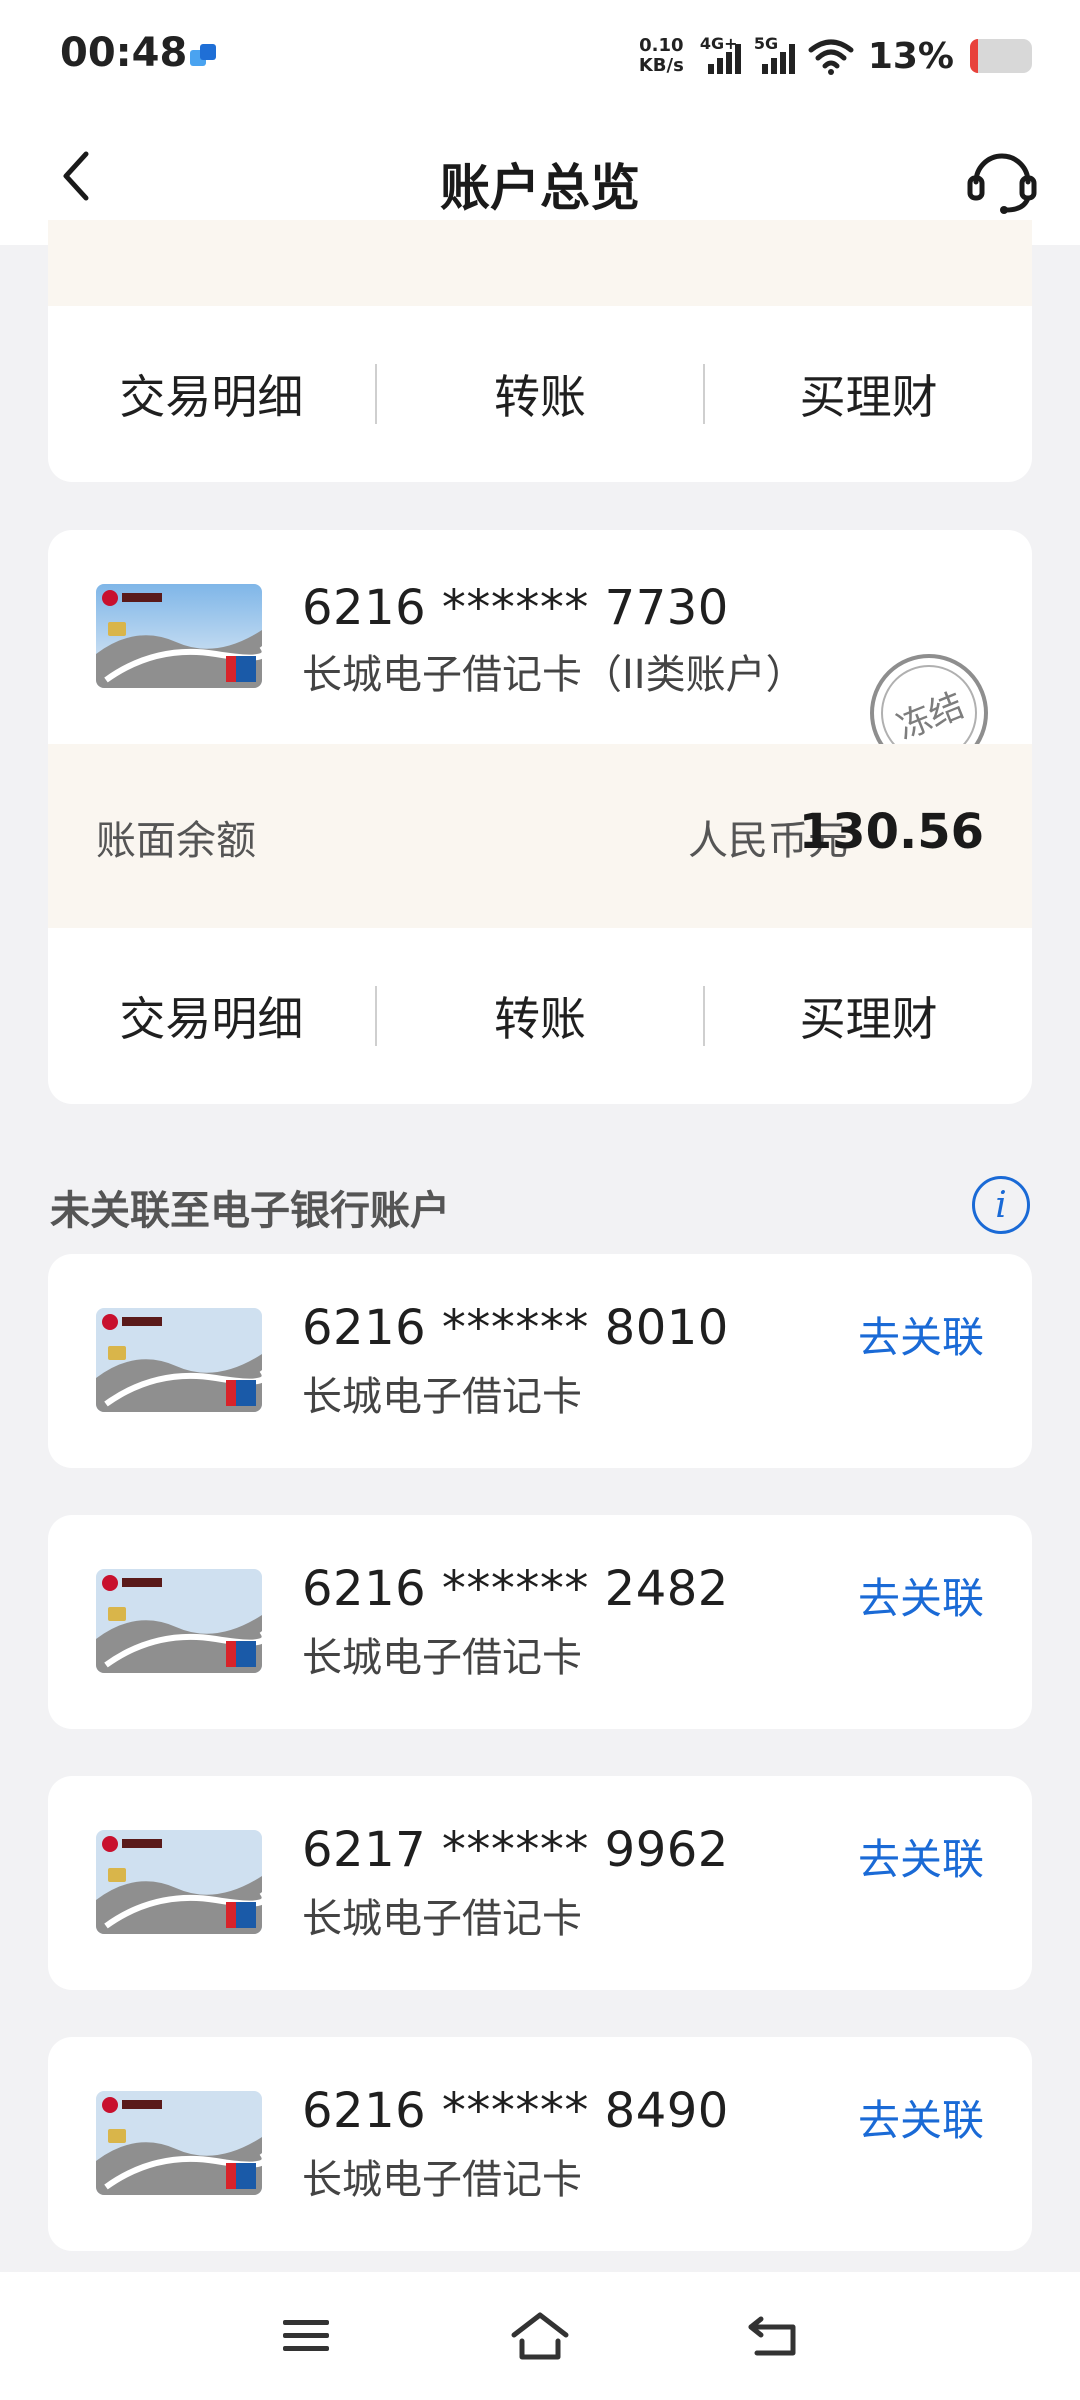 This screenshot has height=2400, width=1080. What do you see at coordinates (540, 1883) in the screenshot?
I see `unlinked-card-9962: 6217 ****** 9962 长城电子借记卡 去关联` at bounding box center [540, 1883].